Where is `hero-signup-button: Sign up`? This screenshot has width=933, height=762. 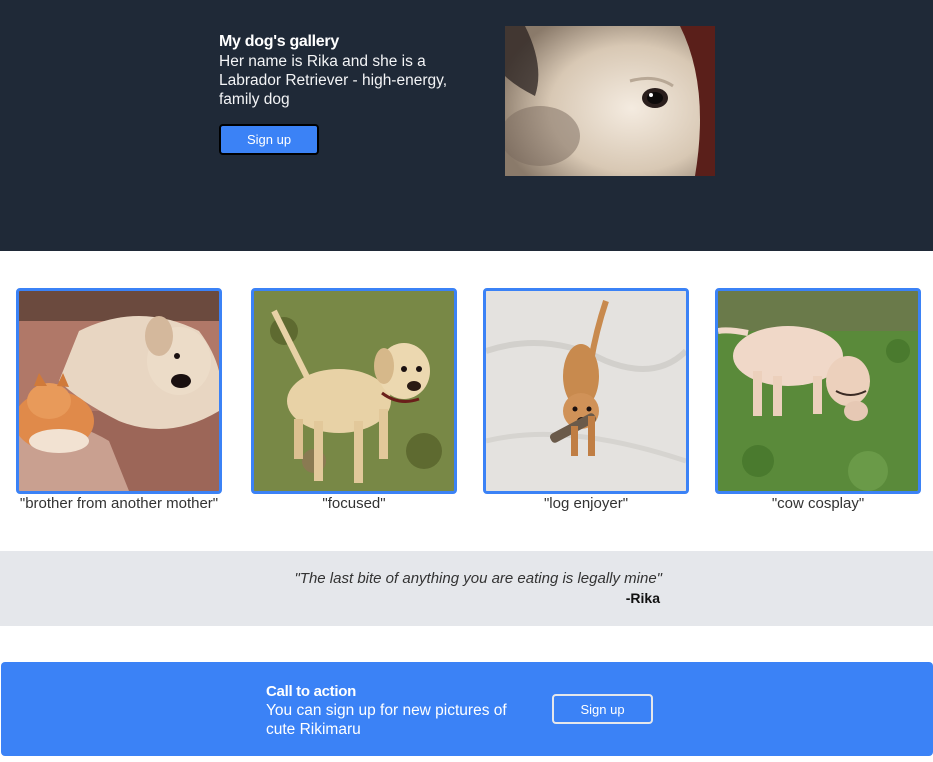 hero-signup-button: Sign up is located at coordinates (269, 139).